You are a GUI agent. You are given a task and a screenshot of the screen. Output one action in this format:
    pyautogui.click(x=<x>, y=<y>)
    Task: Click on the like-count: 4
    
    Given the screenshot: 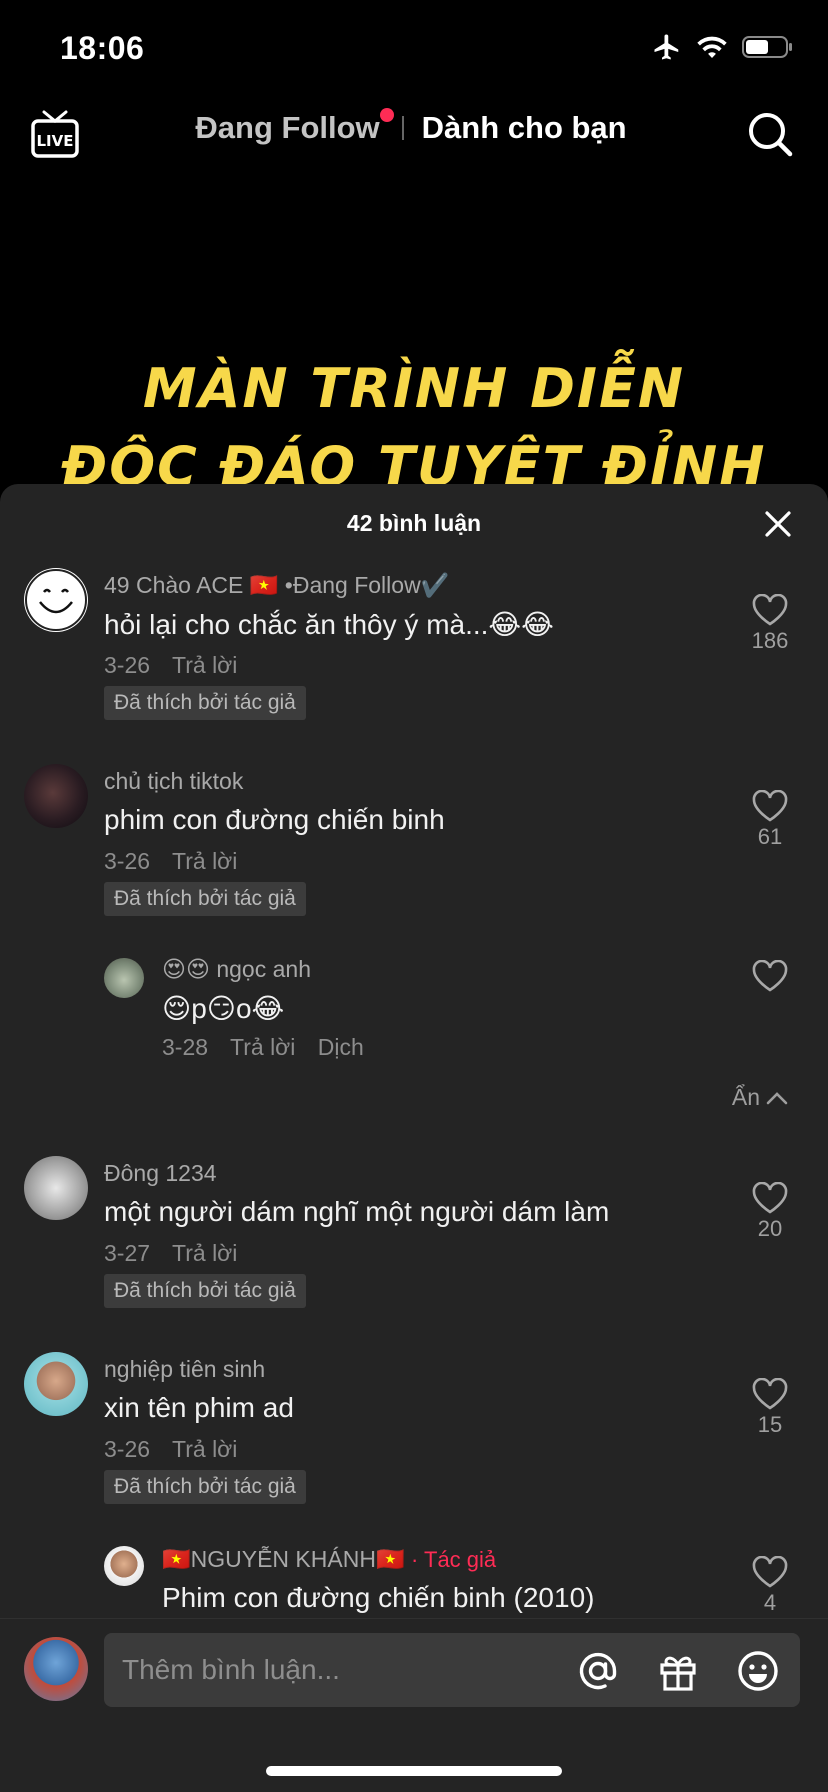 What is the action you would take?
    pyautogui.click(x=770, y=1602)
    